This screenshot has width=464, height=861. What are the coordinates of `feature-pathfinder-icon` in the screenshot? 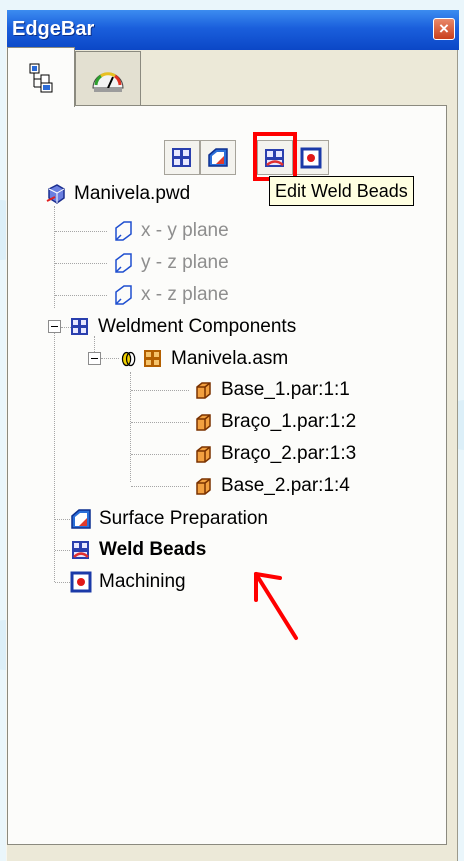 It's located at (41, 77).